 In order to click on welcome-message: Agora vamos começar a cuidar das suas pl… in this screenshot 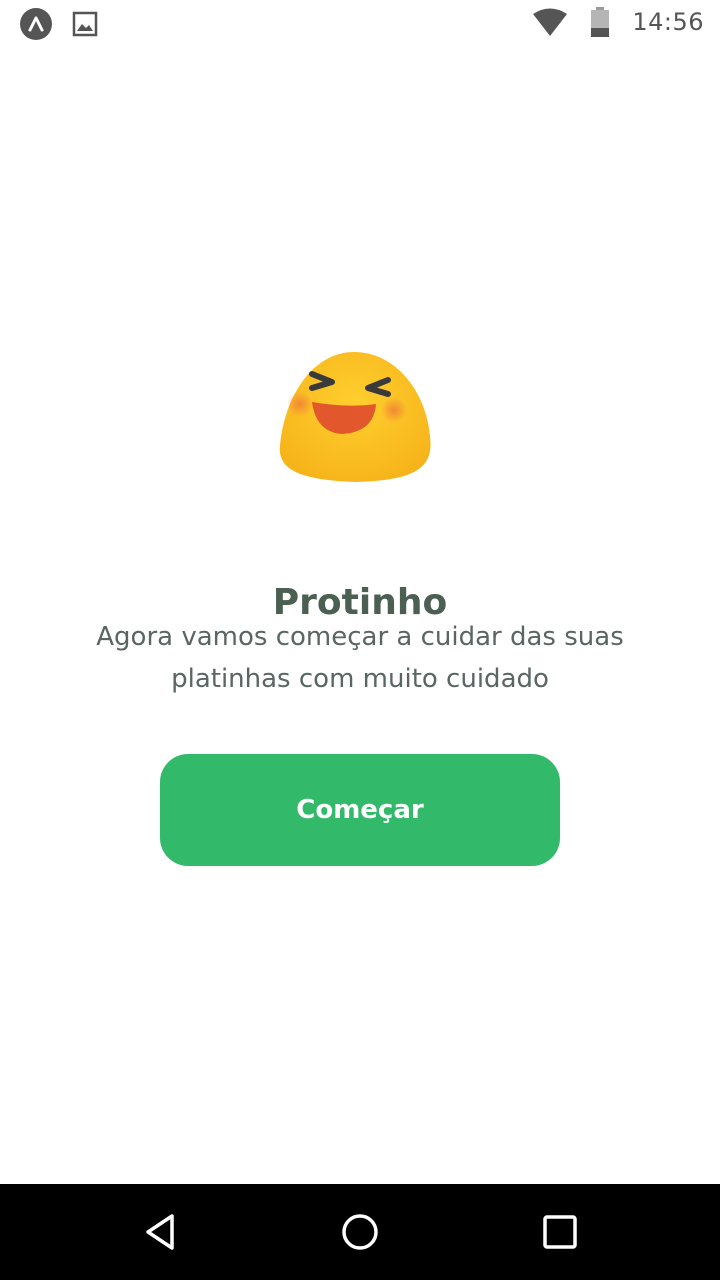, I will do `click(360, 658)`.